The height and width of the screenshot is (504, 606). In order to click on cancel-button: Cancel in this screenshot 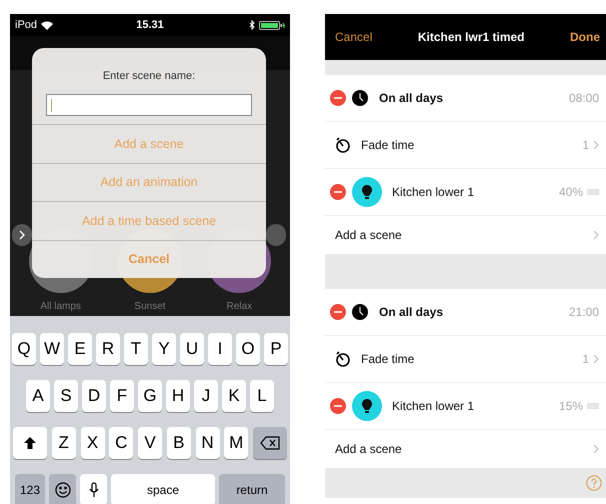, I will do `click(353, 37)`.